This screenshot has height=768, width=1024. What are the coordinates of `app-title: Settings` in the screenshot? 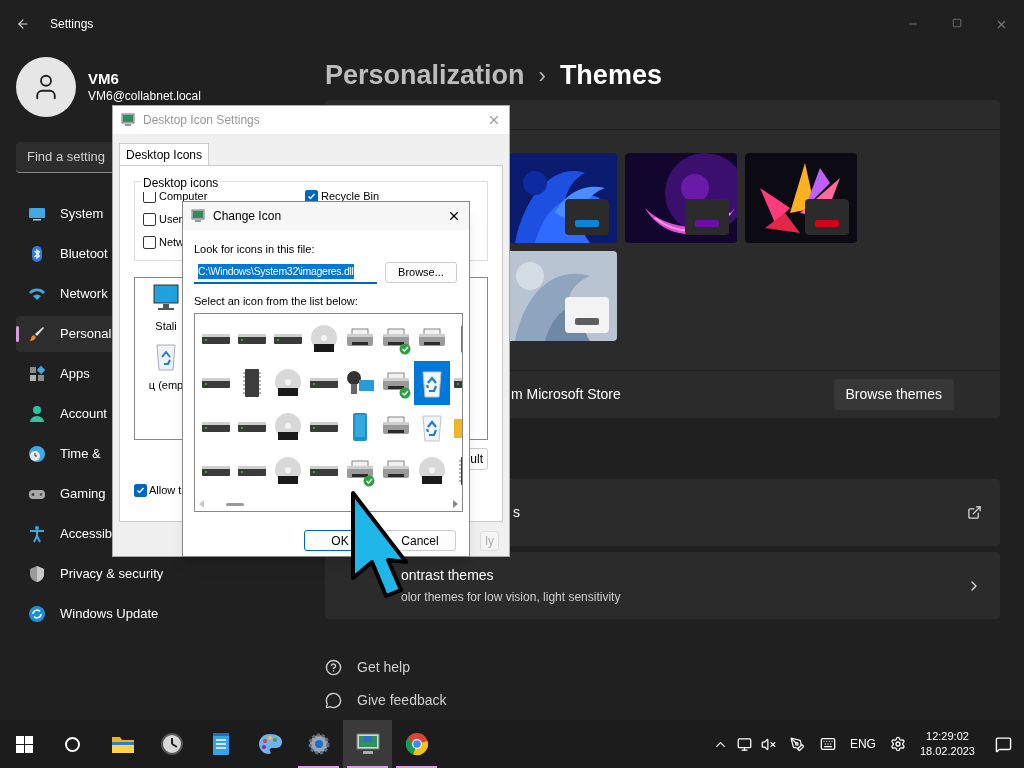 It's located at (72, 24).